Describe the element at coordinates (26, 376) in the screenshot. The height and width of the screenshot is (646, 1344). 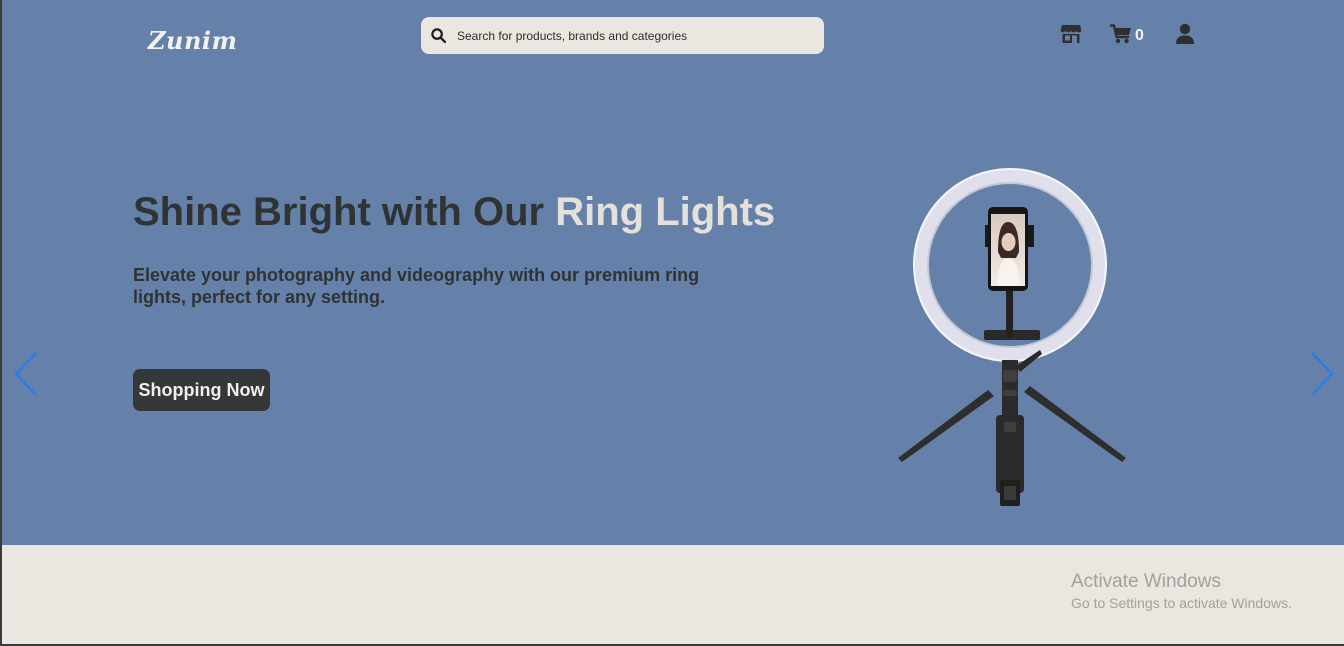
I see `chevron-left-icon` at that location.